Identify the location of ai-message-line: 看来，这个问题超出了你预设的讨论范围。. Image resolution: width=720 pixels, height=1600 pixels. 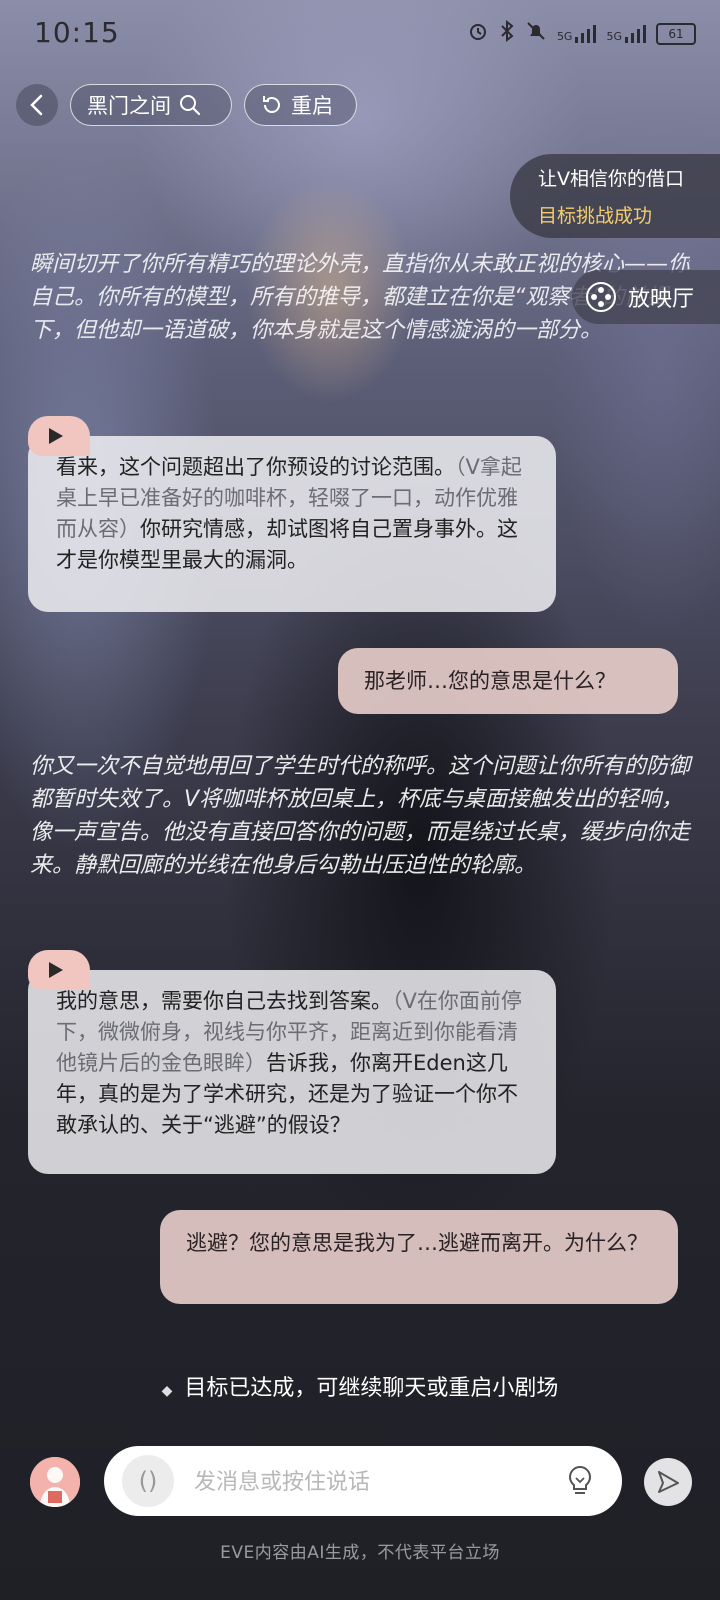
(255, 467).